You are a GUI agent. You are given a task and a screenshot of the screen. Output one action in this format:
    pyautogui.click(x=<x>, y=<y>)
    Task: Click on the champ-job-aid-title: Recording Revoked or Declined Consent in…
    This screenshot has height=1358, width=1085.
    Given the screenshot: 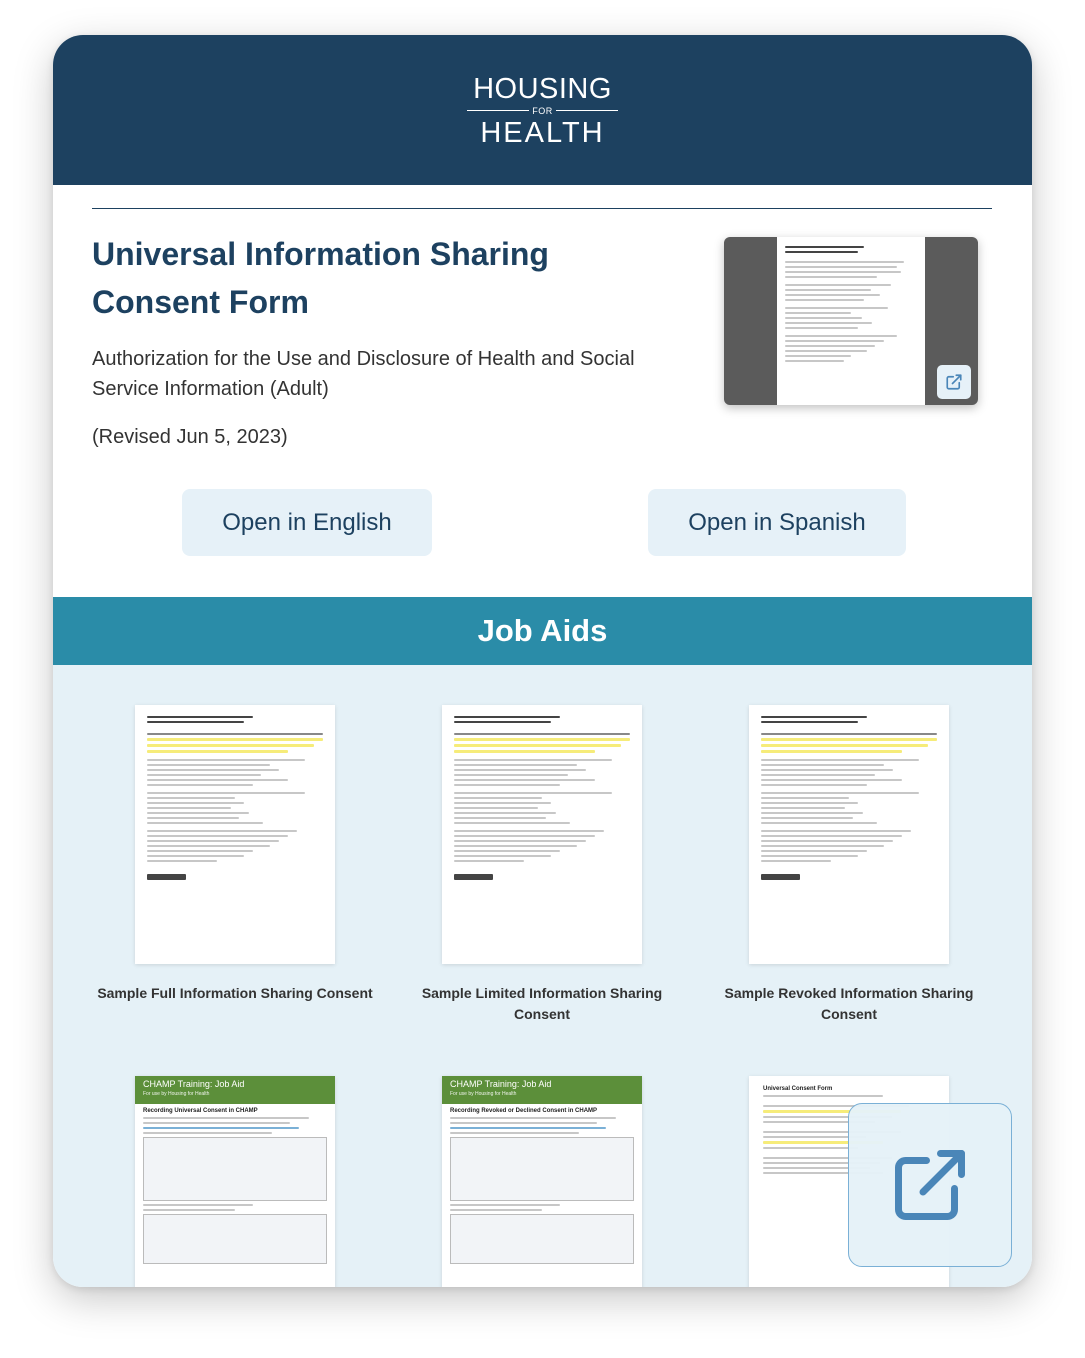 What is the action you would take?
    pyautogui.click(x=524, y=1111)
    